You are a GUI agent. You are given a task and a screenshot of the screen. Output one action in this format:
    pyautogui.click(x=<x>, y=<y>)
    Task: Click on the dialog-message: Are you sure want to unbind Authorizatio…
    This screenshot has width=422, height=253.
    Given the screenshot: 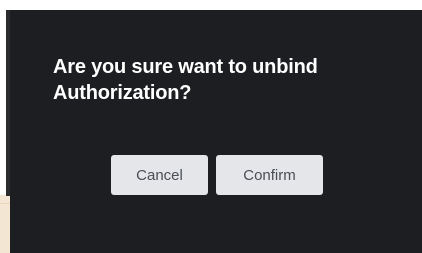 What is the action you would take?
    pyautogui.click(x=185, y=80)
    